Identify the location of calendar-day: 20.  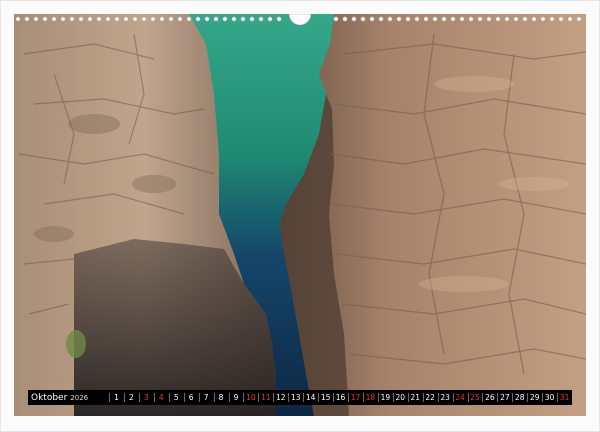
(400, 397).